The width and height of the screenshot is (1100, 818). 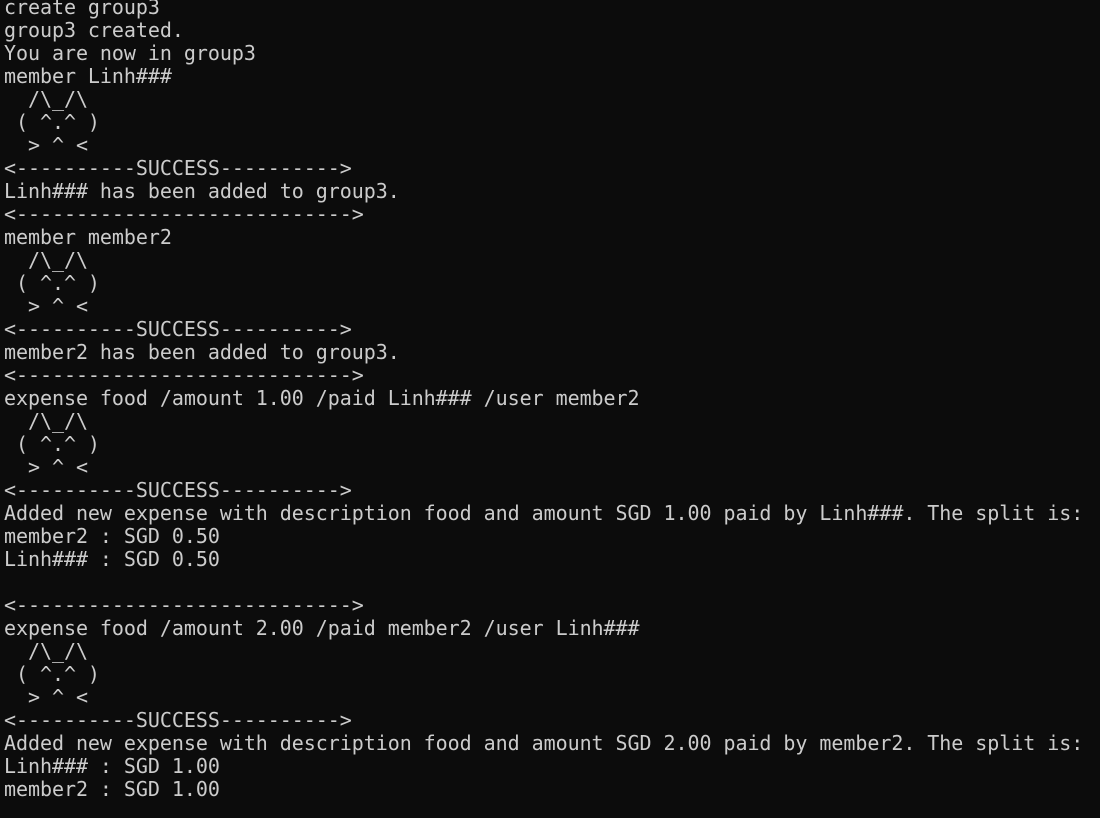 What do you see at coordinates (130, 53) in the screenshot?
I see `terminal-line: You are now in group3` at bounding box center [130, 53].